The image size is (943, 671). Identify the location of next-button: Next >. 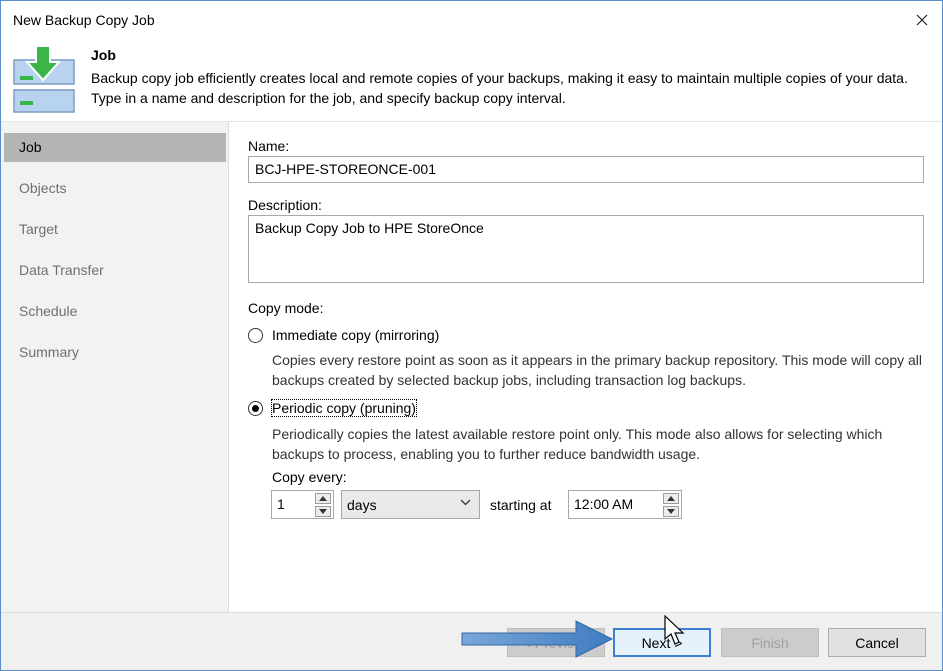
(662, 642).